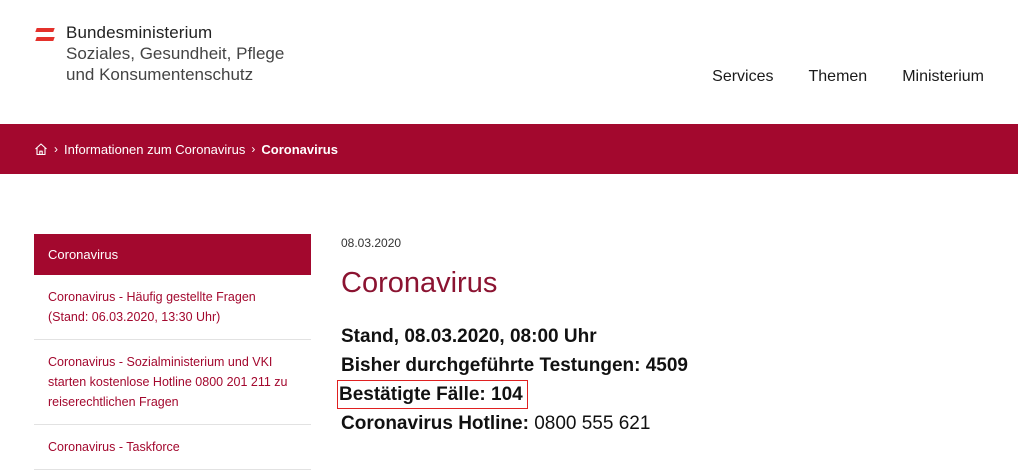 Image resolution: width=1018 pixels, height=470 pixels. I want to click on cases-line: Bestätigte Fälle: 104, so click(669, 394).